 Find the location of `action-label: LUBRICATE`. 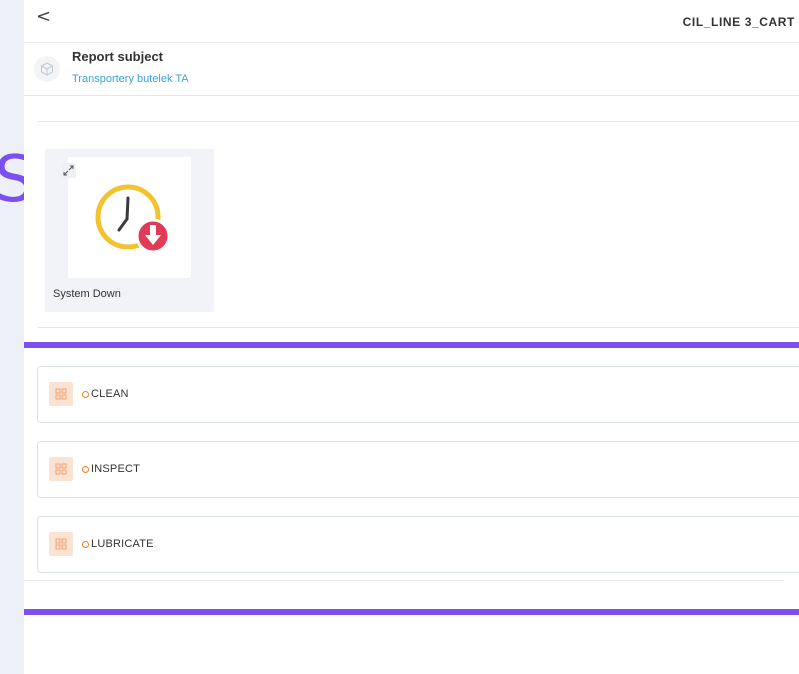

action-label: LUBRICATE is located at coordinates (122, 544).